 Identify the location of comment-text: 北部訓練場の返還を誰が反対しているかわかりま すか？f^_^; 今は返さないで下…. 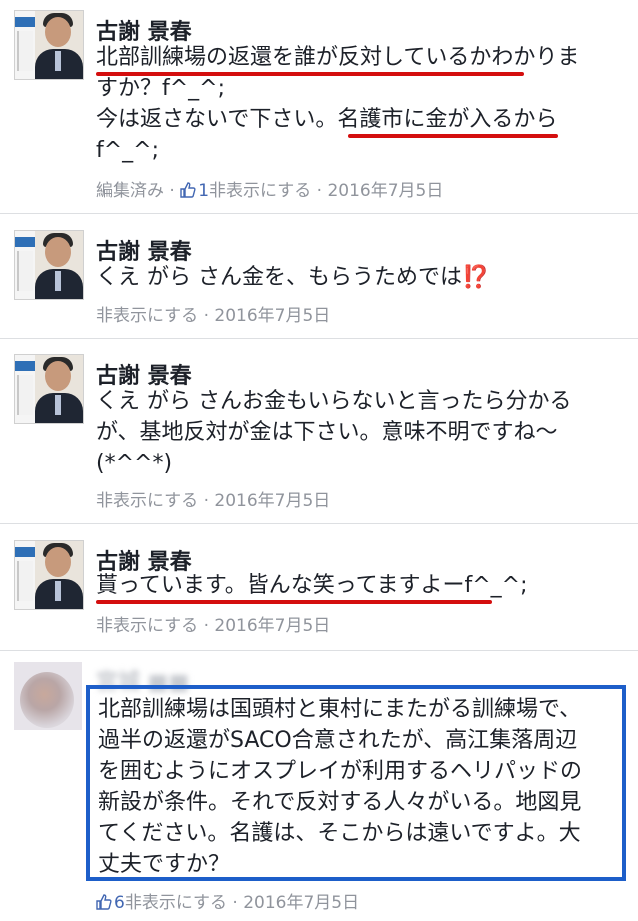
(361, 104).